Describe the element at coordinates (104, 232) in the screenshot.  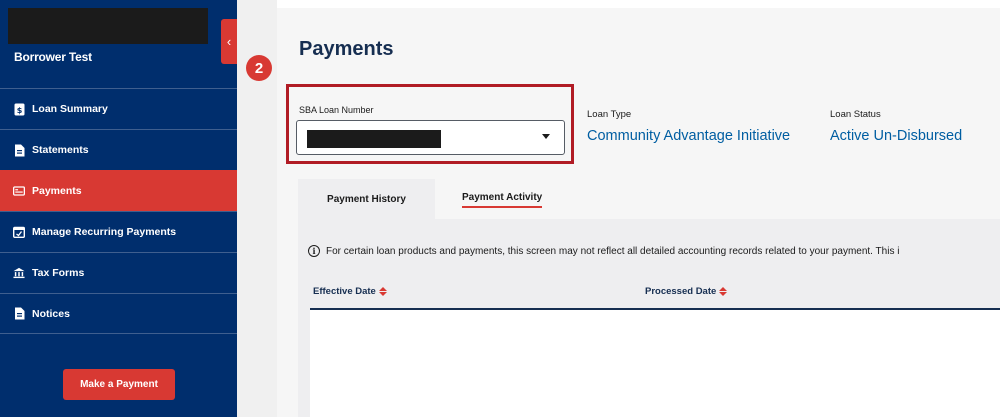
I see `sidebar-item-label: Manage Recurring Payments` at that location.